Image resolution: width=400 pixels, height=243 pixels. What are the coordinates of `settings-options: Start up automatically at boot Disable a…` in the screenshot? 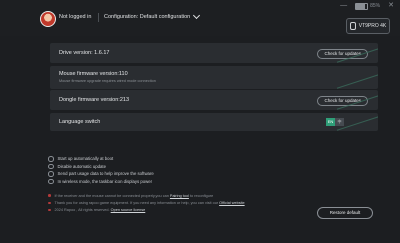 It's located at (101, 170).